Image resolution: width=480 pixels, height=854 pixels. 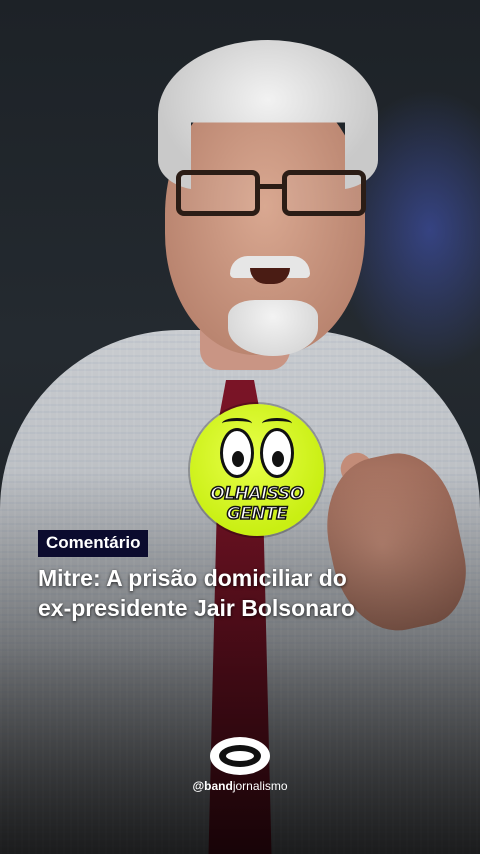 I want to click on category-tag: Comentário, so click(x=93, y=543).